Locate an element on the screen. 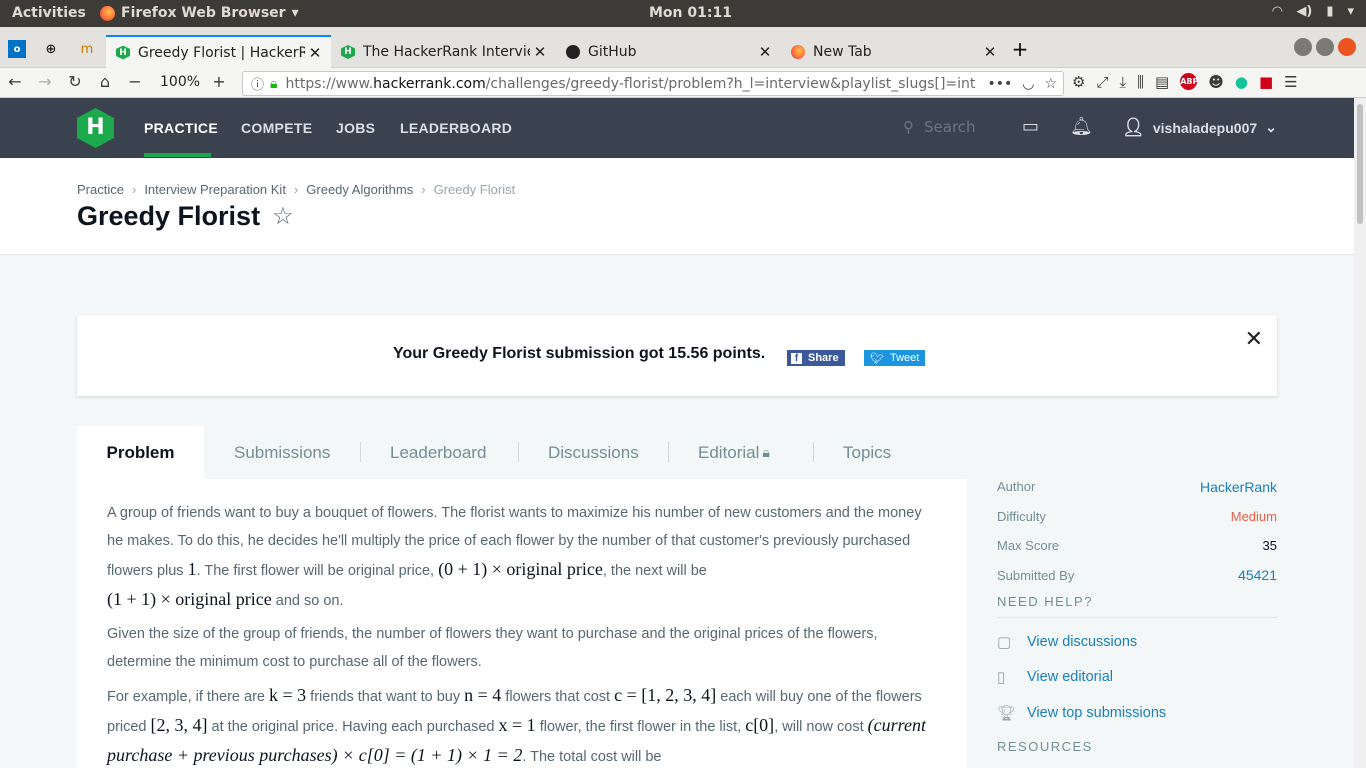 The width and height of the screenshot is (1366, 768). nav-compete: COMPETE is located at coordinates (276, 128).